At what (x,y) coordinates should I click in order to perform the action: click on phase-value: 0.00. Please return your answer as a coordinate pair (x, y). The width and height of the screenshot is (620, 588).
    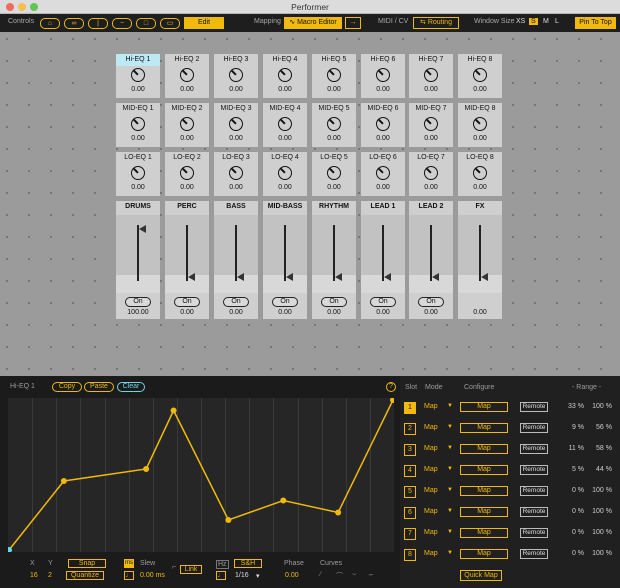
    Looking at the image, I should click on (292, 575).